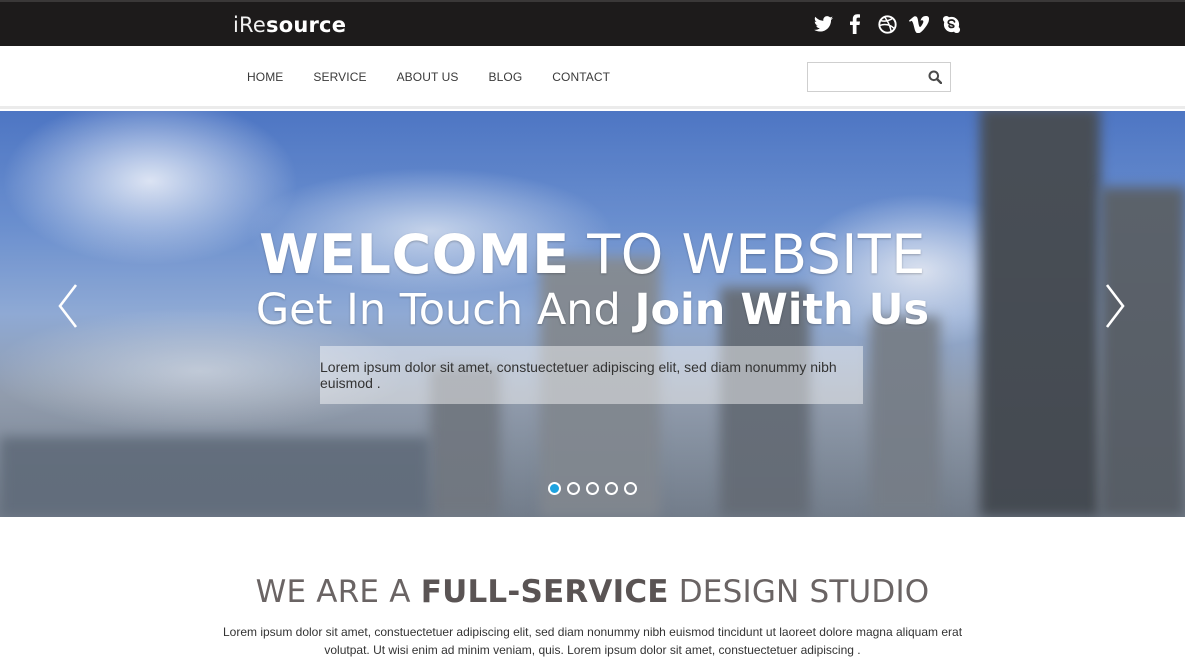 This screenshot has width=1185, height=659. What do you see at coordinates (68, 306) in the screenshot?
I see `prev-slide-chevron-left-icon` at bounding box center [68, 306].